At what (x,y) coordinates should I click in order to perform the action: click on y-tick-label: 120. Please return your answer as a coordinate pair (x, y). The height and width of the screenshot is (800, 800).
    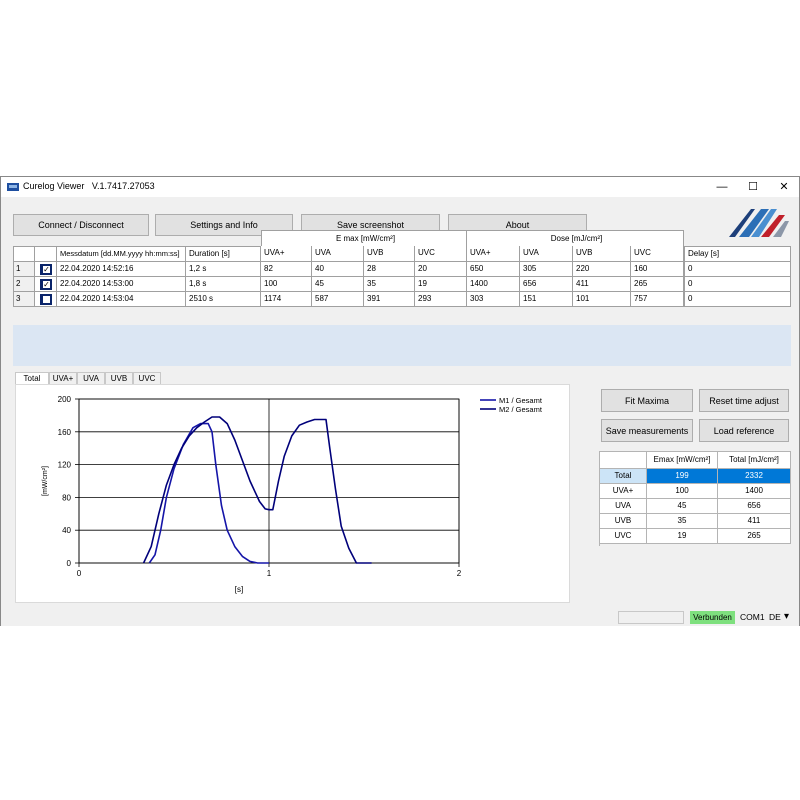
    Looking at the image, I should click on (65, 465).